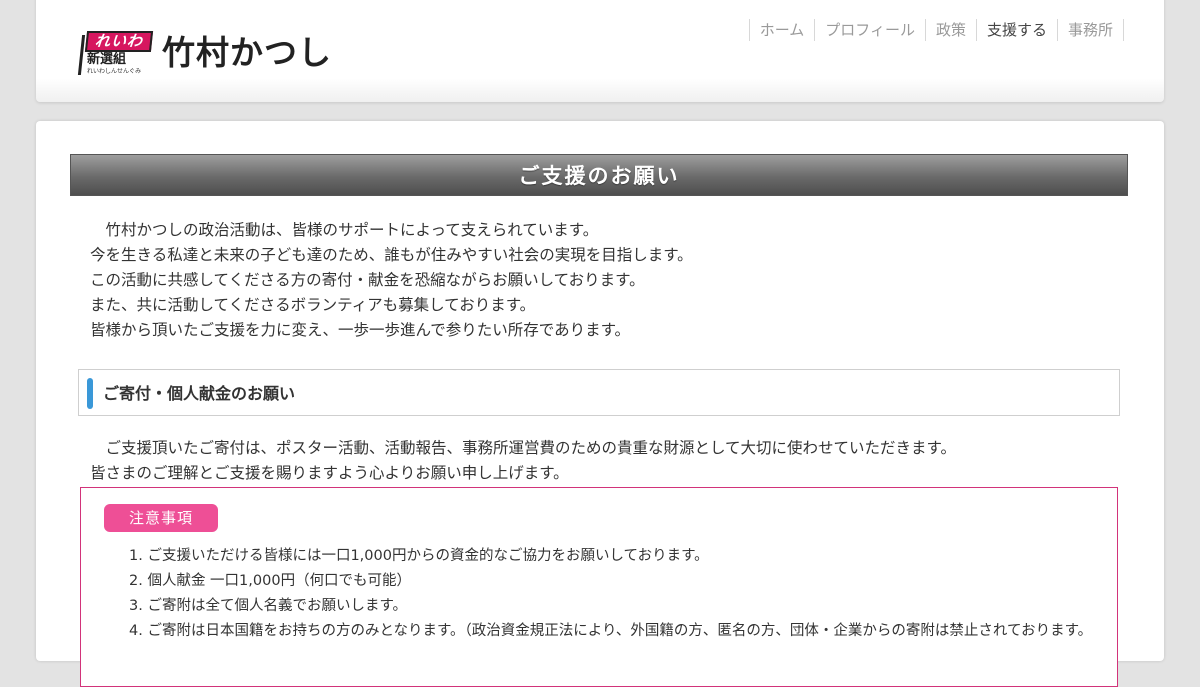 The width and height of the screenshot is (1200, 687). I want to click on notice-item: 2. 個人献金 一口1,000円（何口でも可能）, so click(270, 581).